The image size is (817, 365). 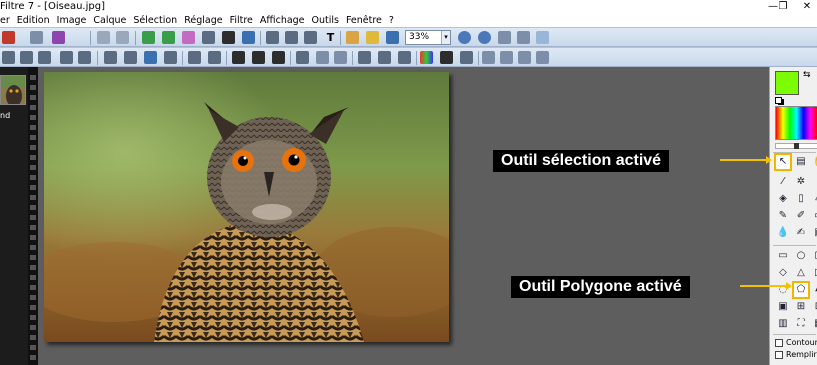 What do you see at coordinates (783, 273) in the screenshot?
I see `diamond-icon: ◇` at bounding box center [783, 273].